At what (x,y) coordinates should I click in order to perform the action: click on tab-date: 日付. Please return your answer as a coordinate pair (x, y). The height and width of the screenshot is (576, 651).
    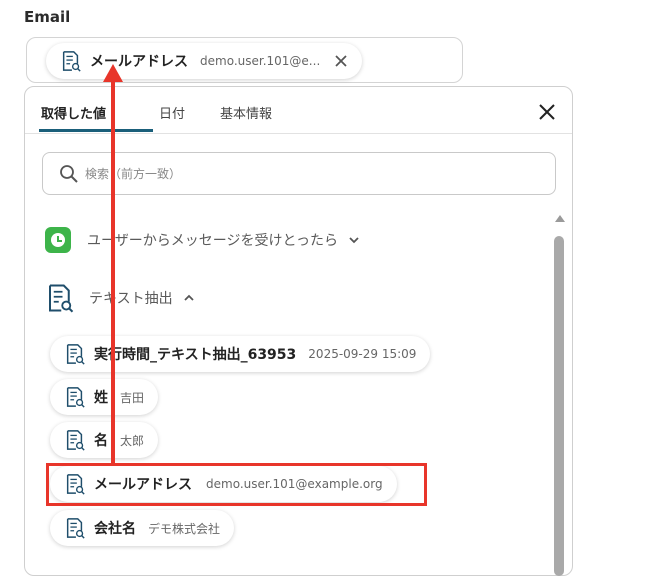
    Looking at the image, I should click on (172, 112).